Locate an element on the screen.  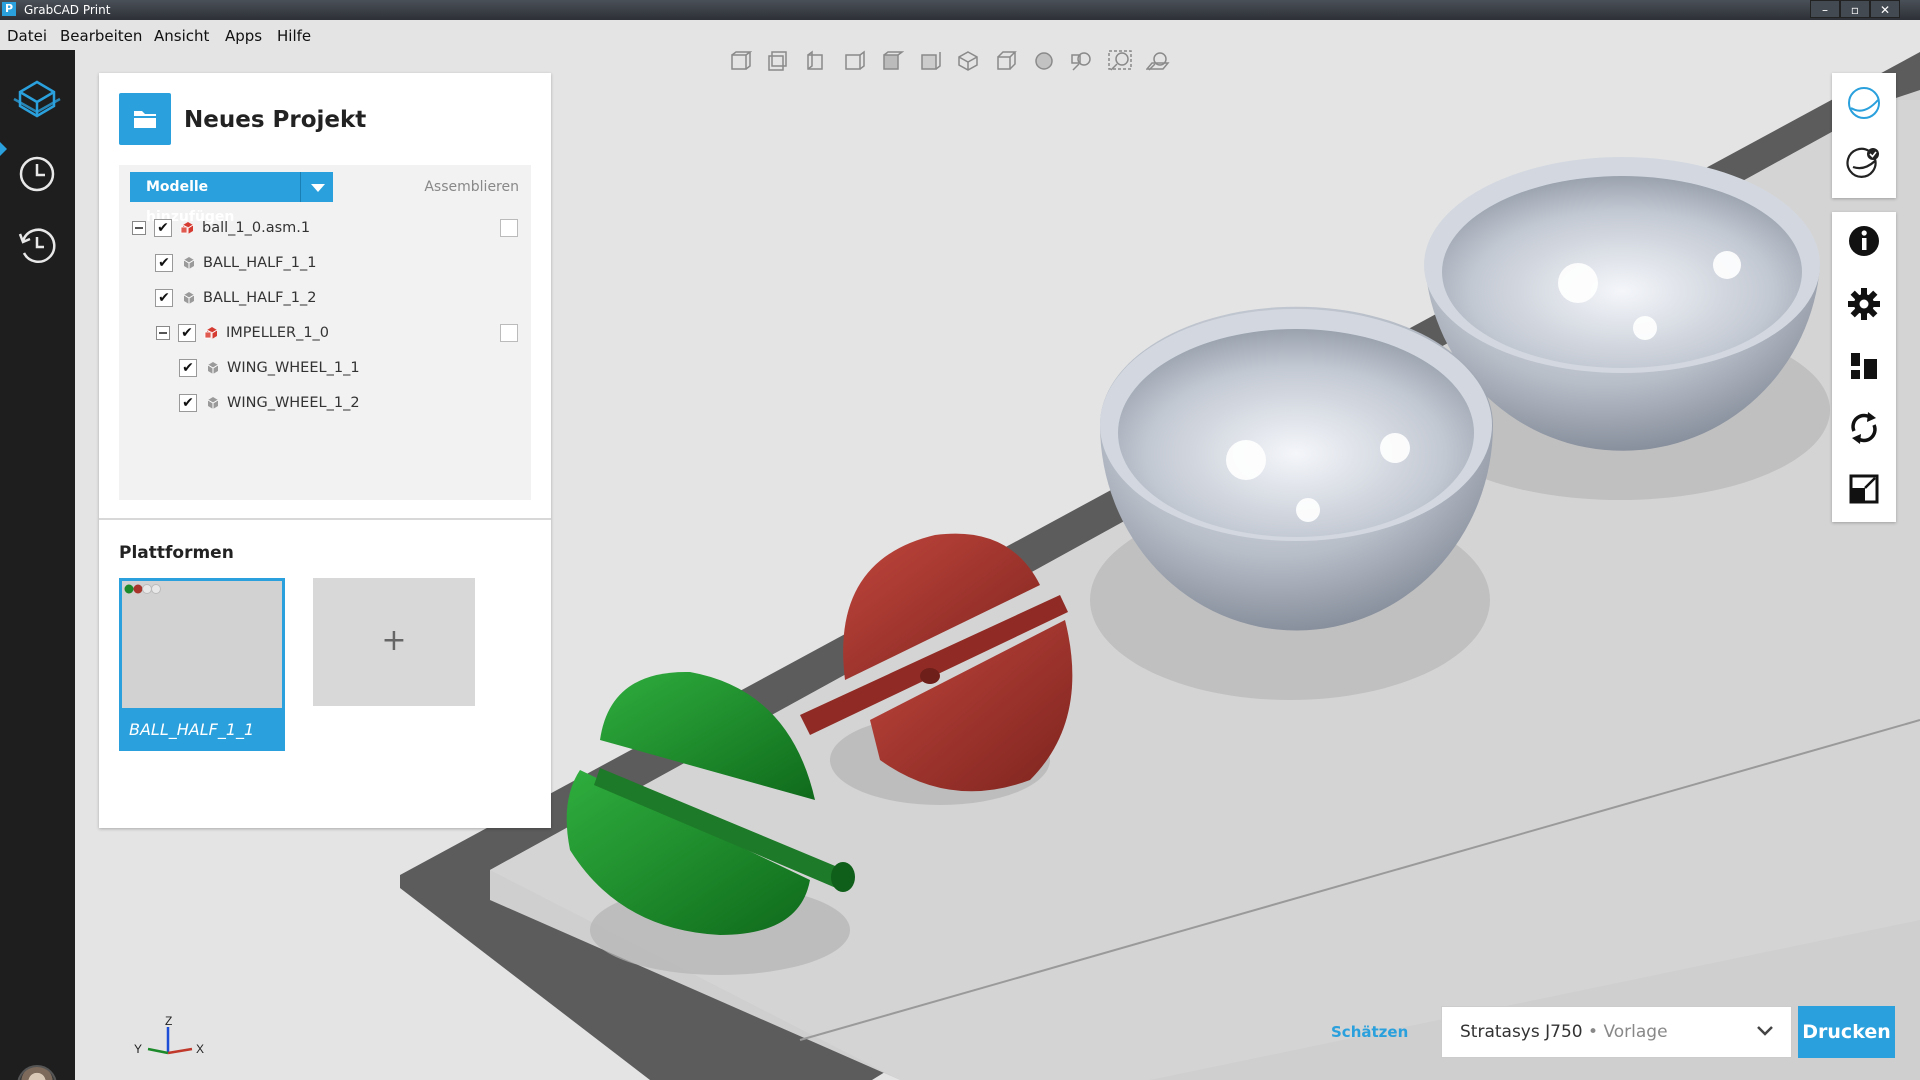
view-top-icon is located at coordinates (892, 61).